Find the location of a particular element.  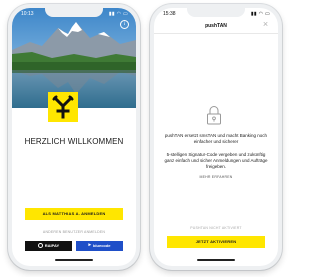

lock-icon is located at coordinates (214, 115).